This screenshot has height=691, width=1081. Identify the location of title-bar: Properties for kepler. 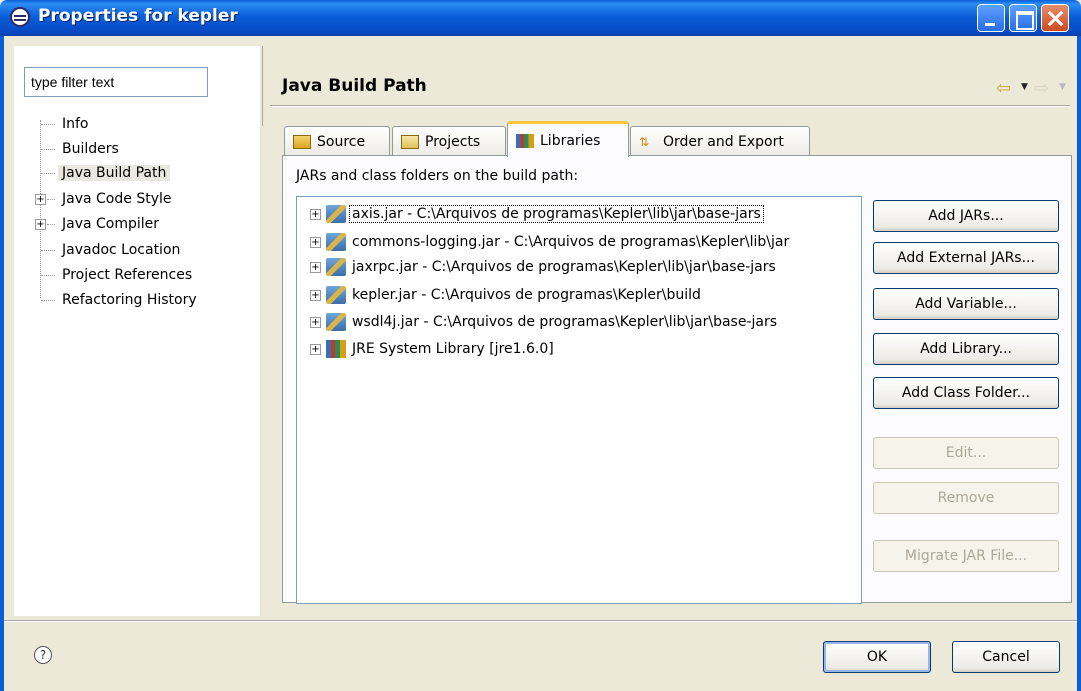
(540, 18).